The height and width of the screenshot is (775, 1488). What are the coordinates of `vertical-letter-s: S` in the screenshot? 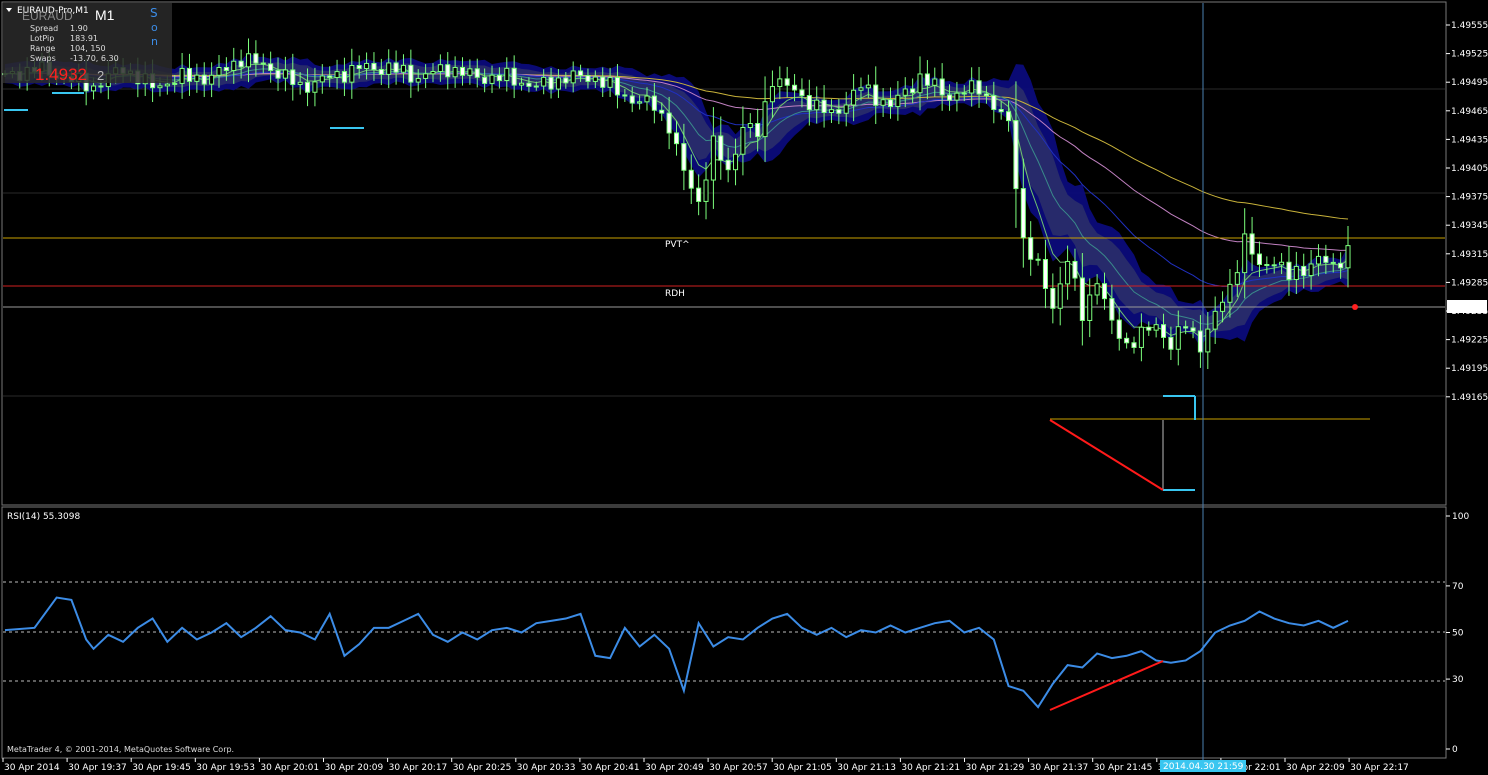 It's located at (154, 13).